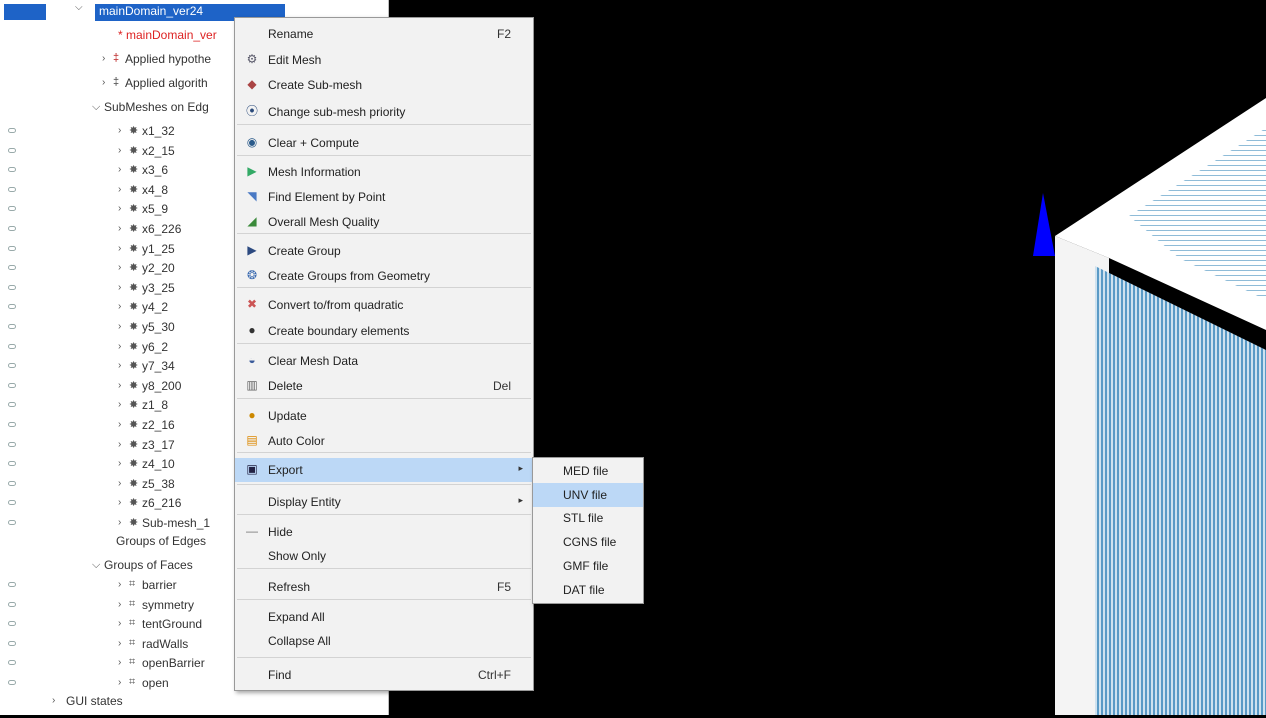 The height and width of the screenshot is (718, 1266). Describe the element at coordinates (173, 663) in the screenshot. I see `tree-face-group-label: openBarrier` at that location.